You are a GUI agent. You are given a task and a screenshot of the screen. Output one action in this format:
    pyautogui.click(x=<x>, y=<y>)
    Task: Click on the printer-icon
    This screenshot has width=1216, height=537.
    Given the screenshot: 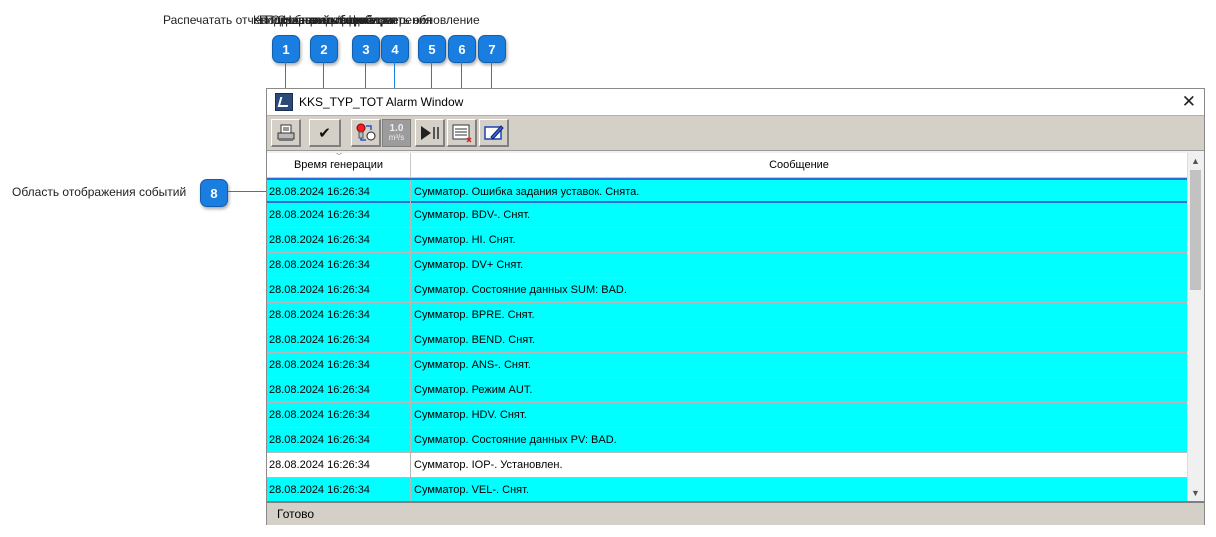 What is the action you would take?
    pyautogui.click(x=285, y=132)
    